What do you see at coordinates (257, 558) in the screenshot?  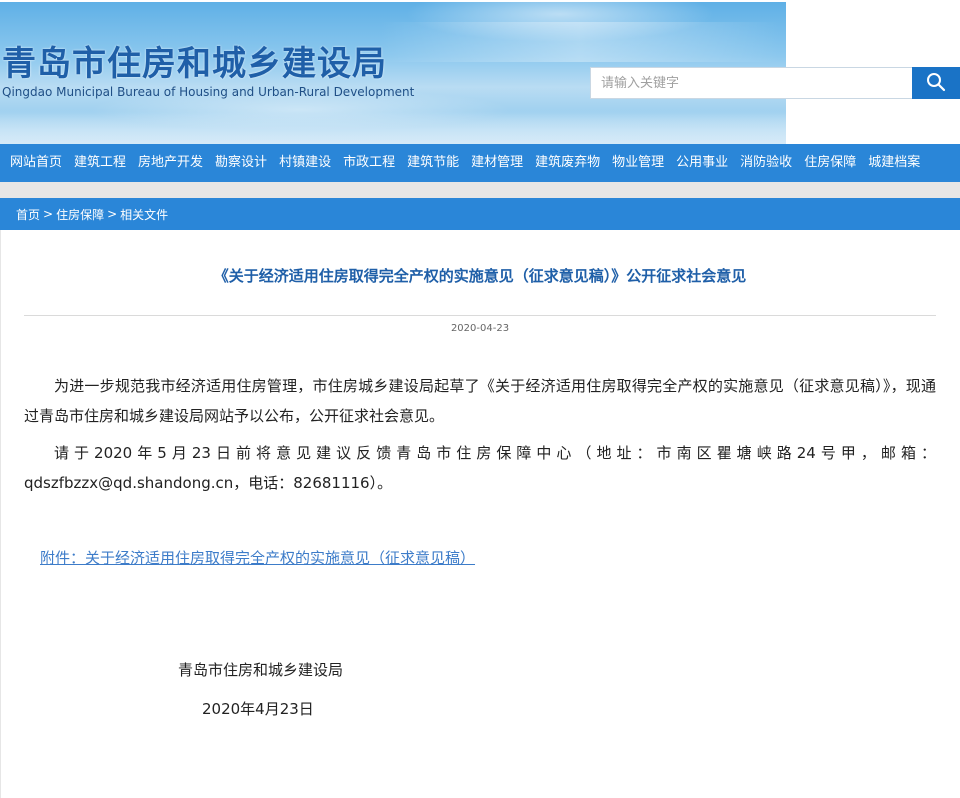 I see `attachment-link: 附件：关于经济适用住房取得完全产权的实施意见（征求意见稿）` at bounding box center [257, 558].